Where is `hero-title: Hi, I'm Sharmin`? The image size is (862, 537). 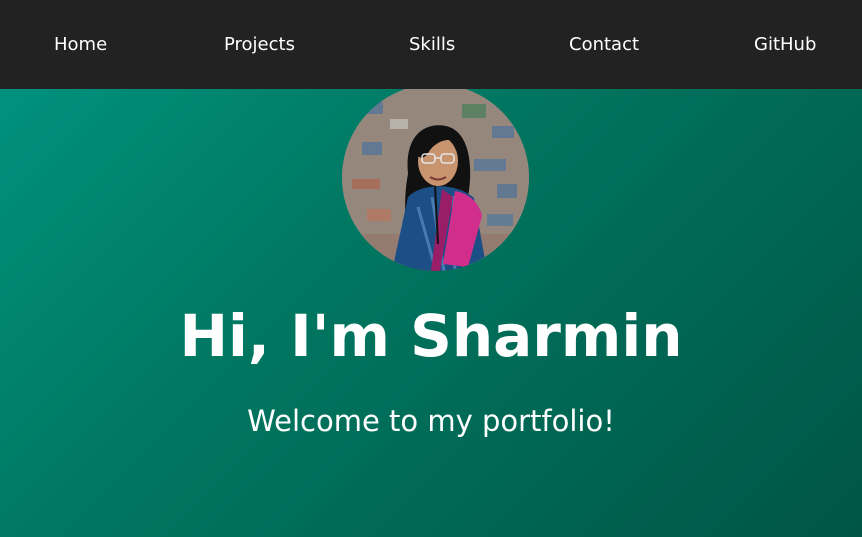 hero-title: Hi, I'm Sharmin is located at coordinates (431, 336).